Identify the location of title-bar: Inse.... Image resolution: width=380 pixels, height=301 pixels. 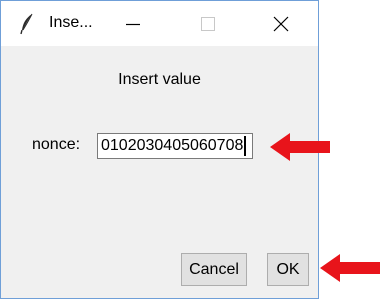
(159, 23).